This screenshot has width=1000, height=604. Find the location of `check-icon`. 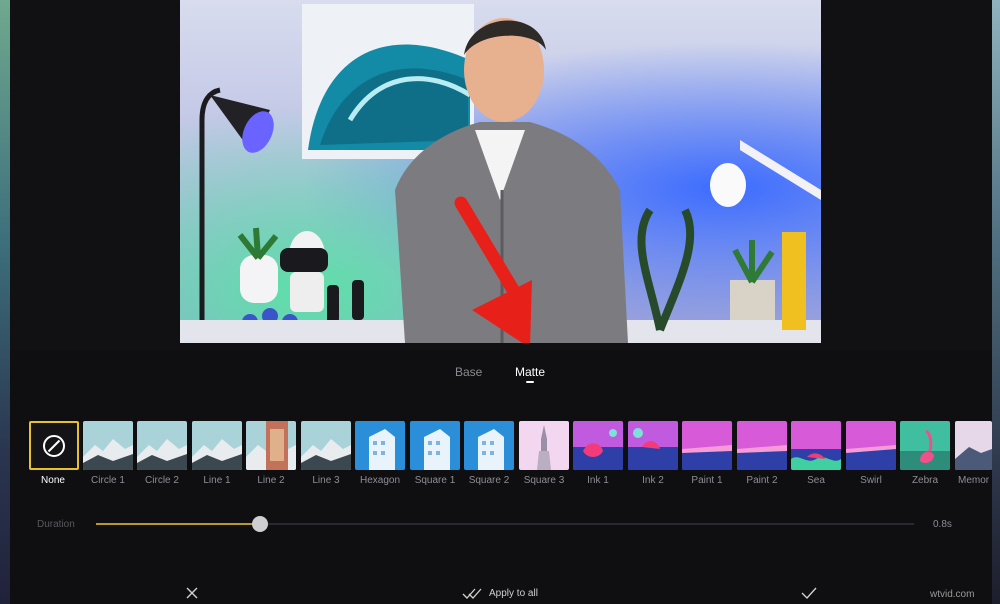

check-icon is located at coordinates (809, 593).